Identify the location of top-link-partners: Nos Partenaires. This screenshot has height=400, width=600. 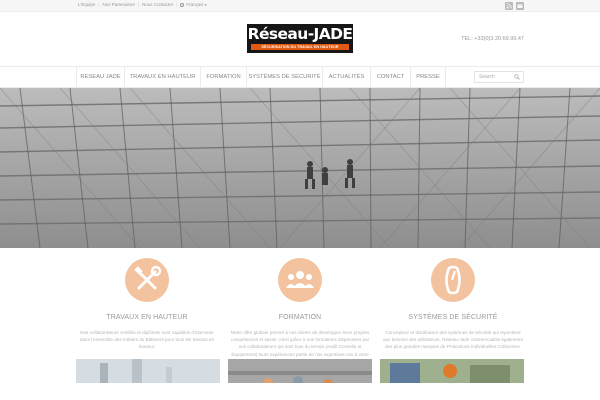
(119, 4).